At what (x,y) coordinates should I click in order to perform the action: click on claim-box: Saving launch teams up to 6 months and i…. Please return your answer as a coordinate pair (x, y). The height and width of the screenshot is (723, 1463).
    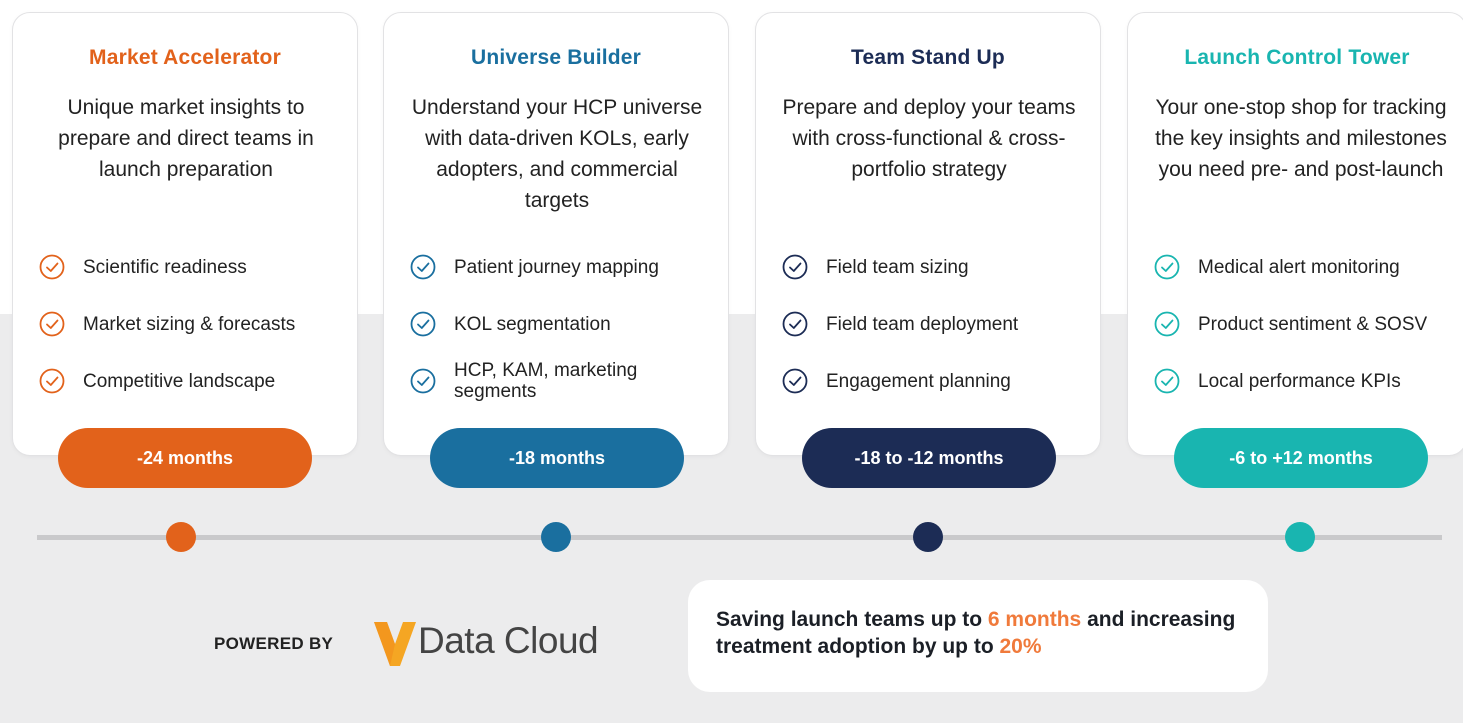
    Looking at the image, I should click on (978, 636).